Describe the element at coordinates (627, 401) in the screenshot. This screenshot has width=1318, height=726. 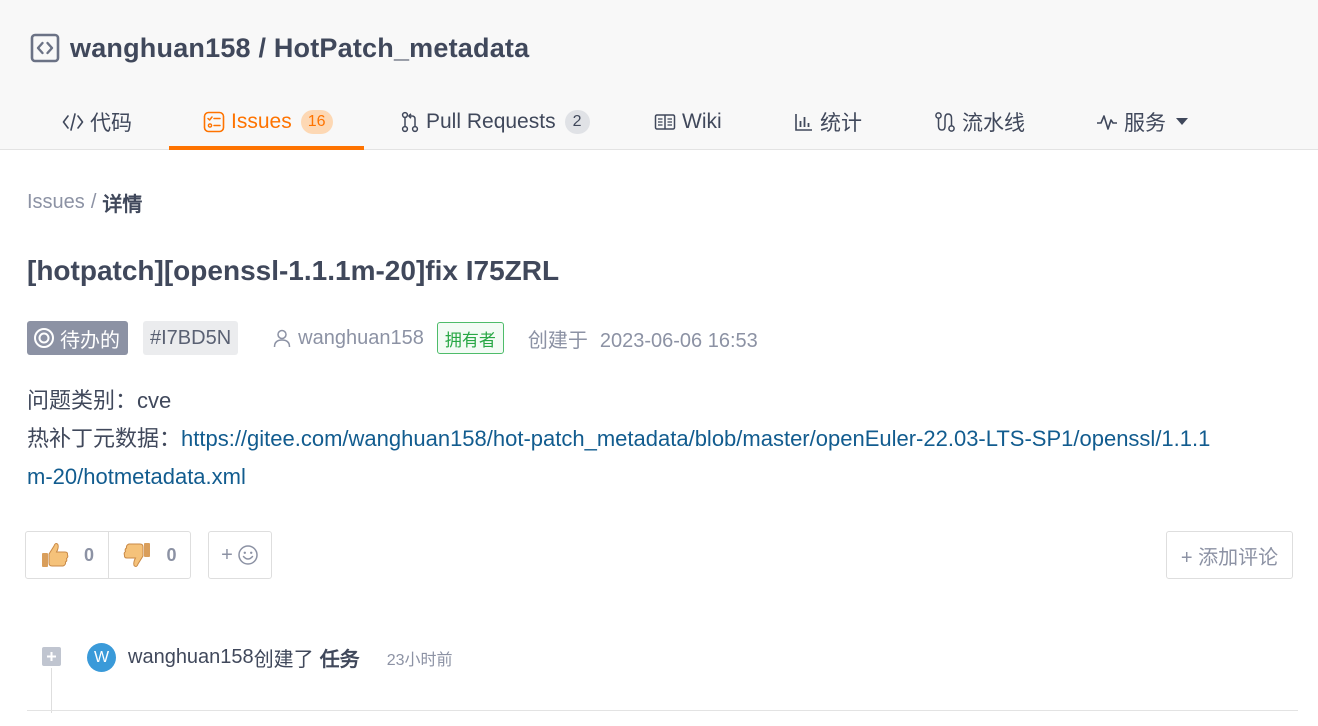
I see `issue-type-line: 问题类别：cve` at that location.